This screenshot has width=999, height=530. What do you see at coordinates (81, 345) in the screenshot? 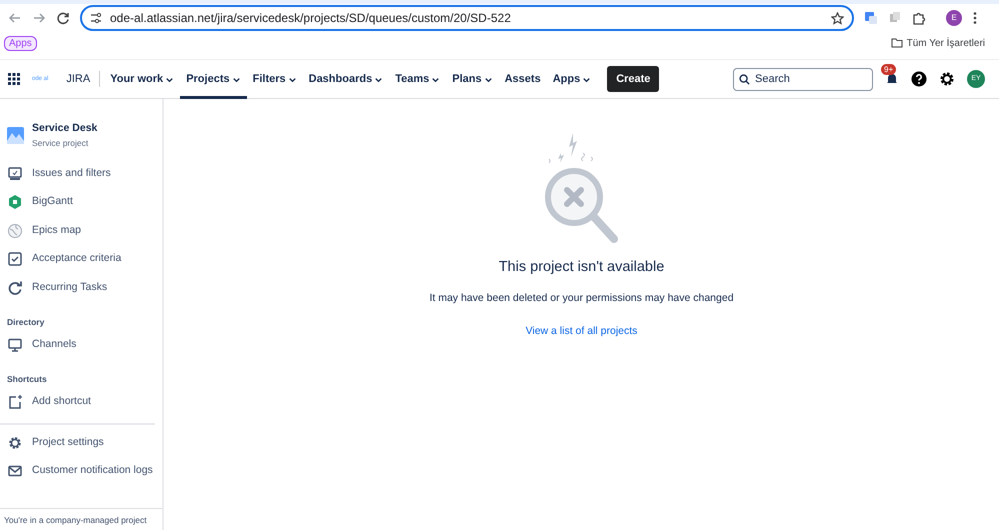
I see `sidebar-item: Channels` at bounding box center [81, 345].